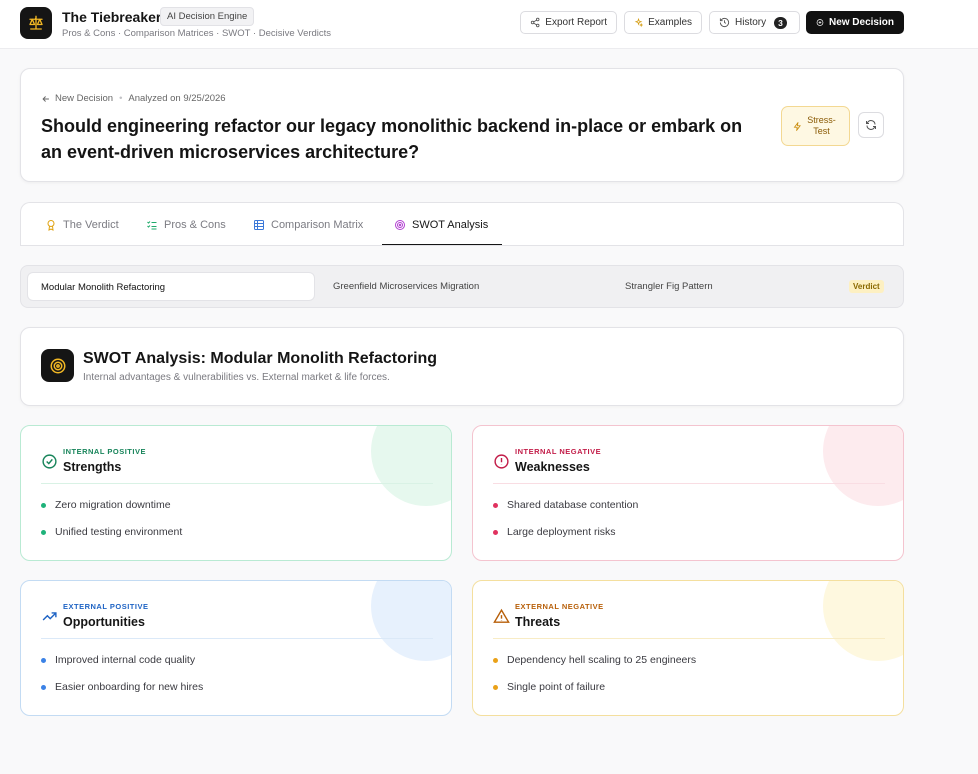  I want to click on opportunities-heading: Opportunities, so click(104, 622).